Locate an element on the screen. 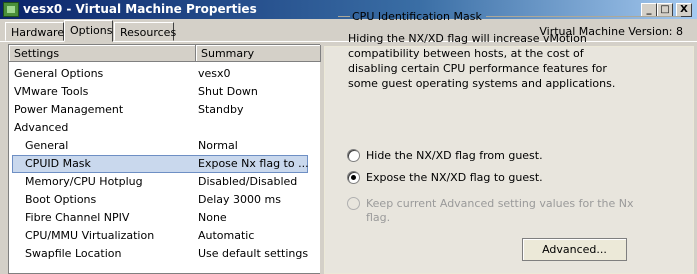 This screenshot has width=697, height=274. maximize-button: □ is located at coordinates (665, 10).